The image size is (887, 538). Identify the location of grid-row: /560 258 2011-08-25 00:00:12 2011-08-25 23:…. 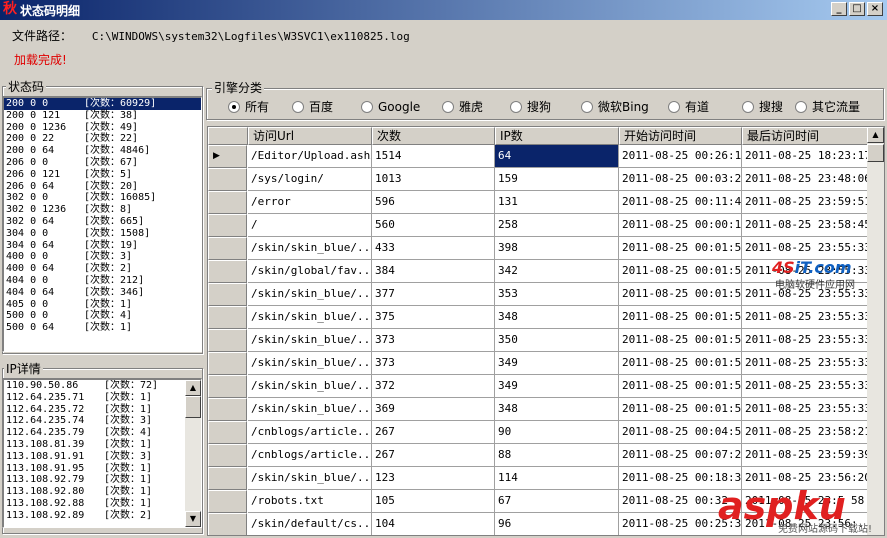
(546, 225).